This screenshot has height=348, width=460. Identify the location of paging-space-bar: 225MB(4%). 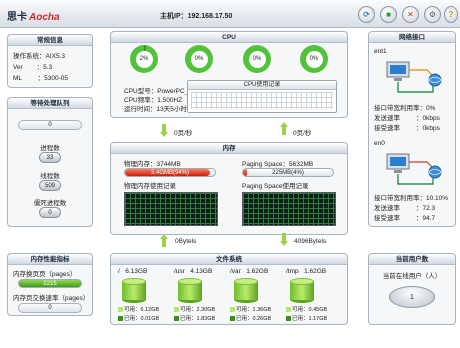
(288, 172).